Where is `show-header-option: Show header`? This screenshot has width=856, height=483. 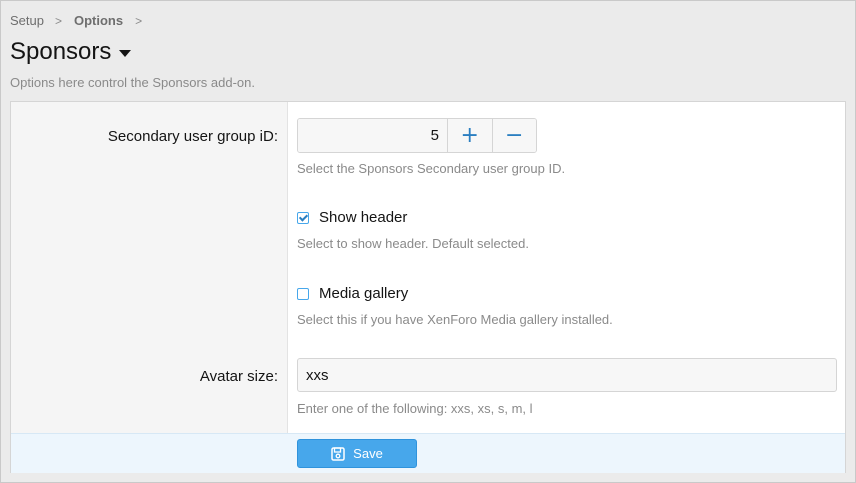 show-header-option: Show header is located at coordinates (352, 217).